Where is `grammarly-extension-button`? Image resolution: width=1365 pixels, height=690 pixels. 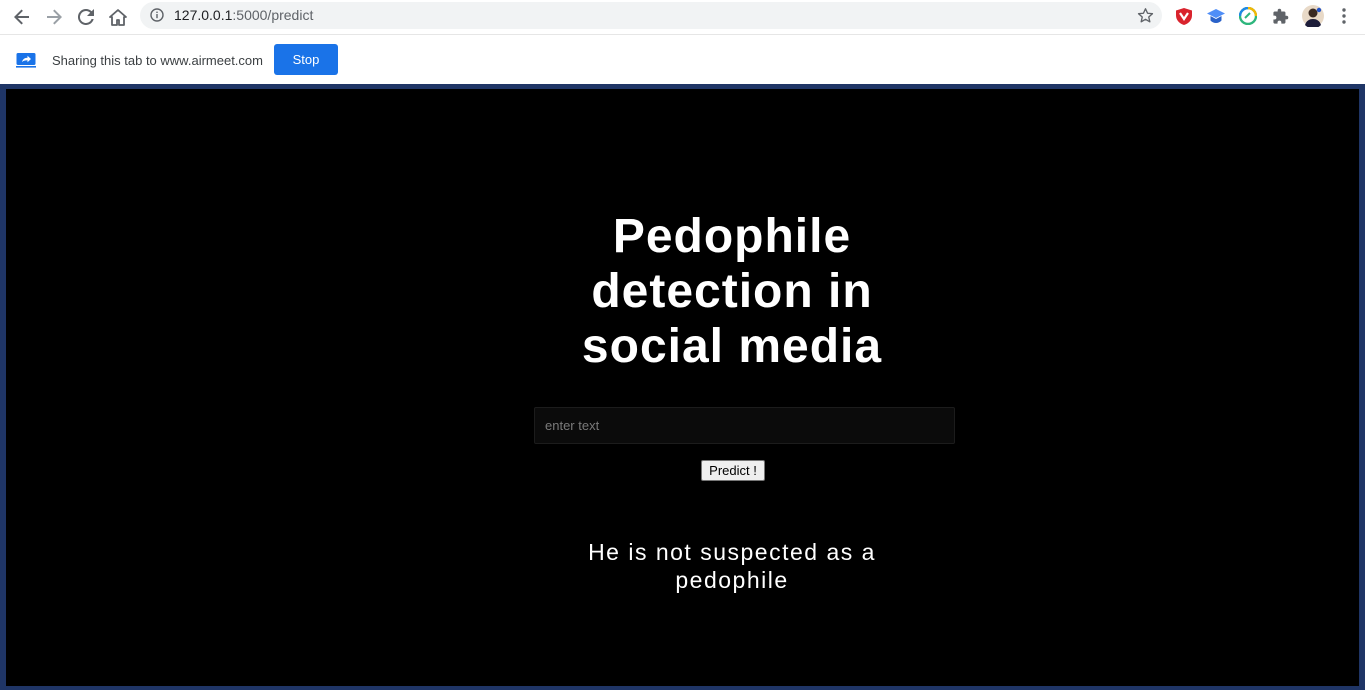
grammarly-extension-button is located at coordinates (1248, 16).